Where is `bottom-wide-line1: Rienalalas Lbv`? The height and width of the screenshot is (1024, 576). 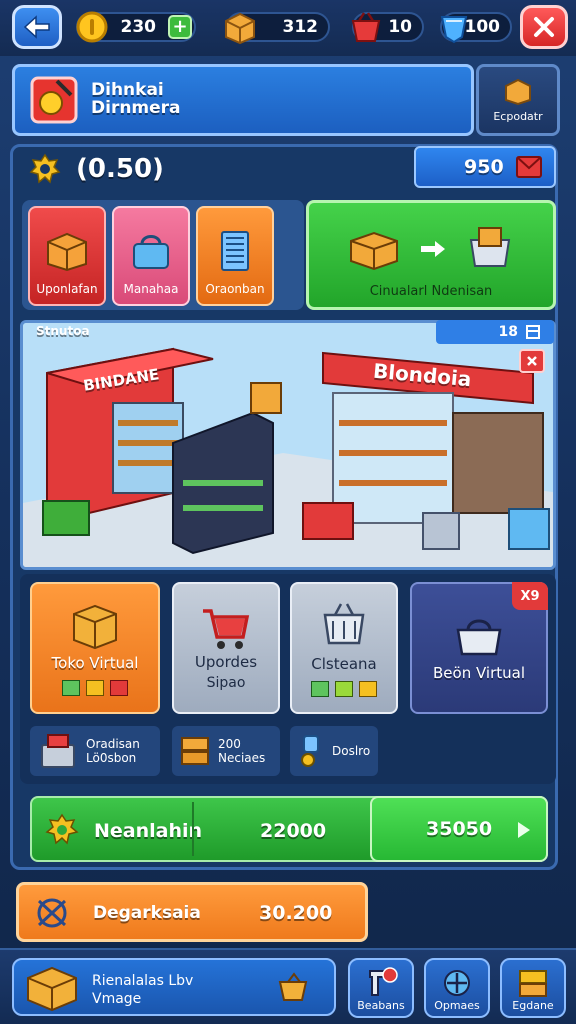
bottom-wide-line1: Rienalalas Lbv is located at coordinates (143, 981).